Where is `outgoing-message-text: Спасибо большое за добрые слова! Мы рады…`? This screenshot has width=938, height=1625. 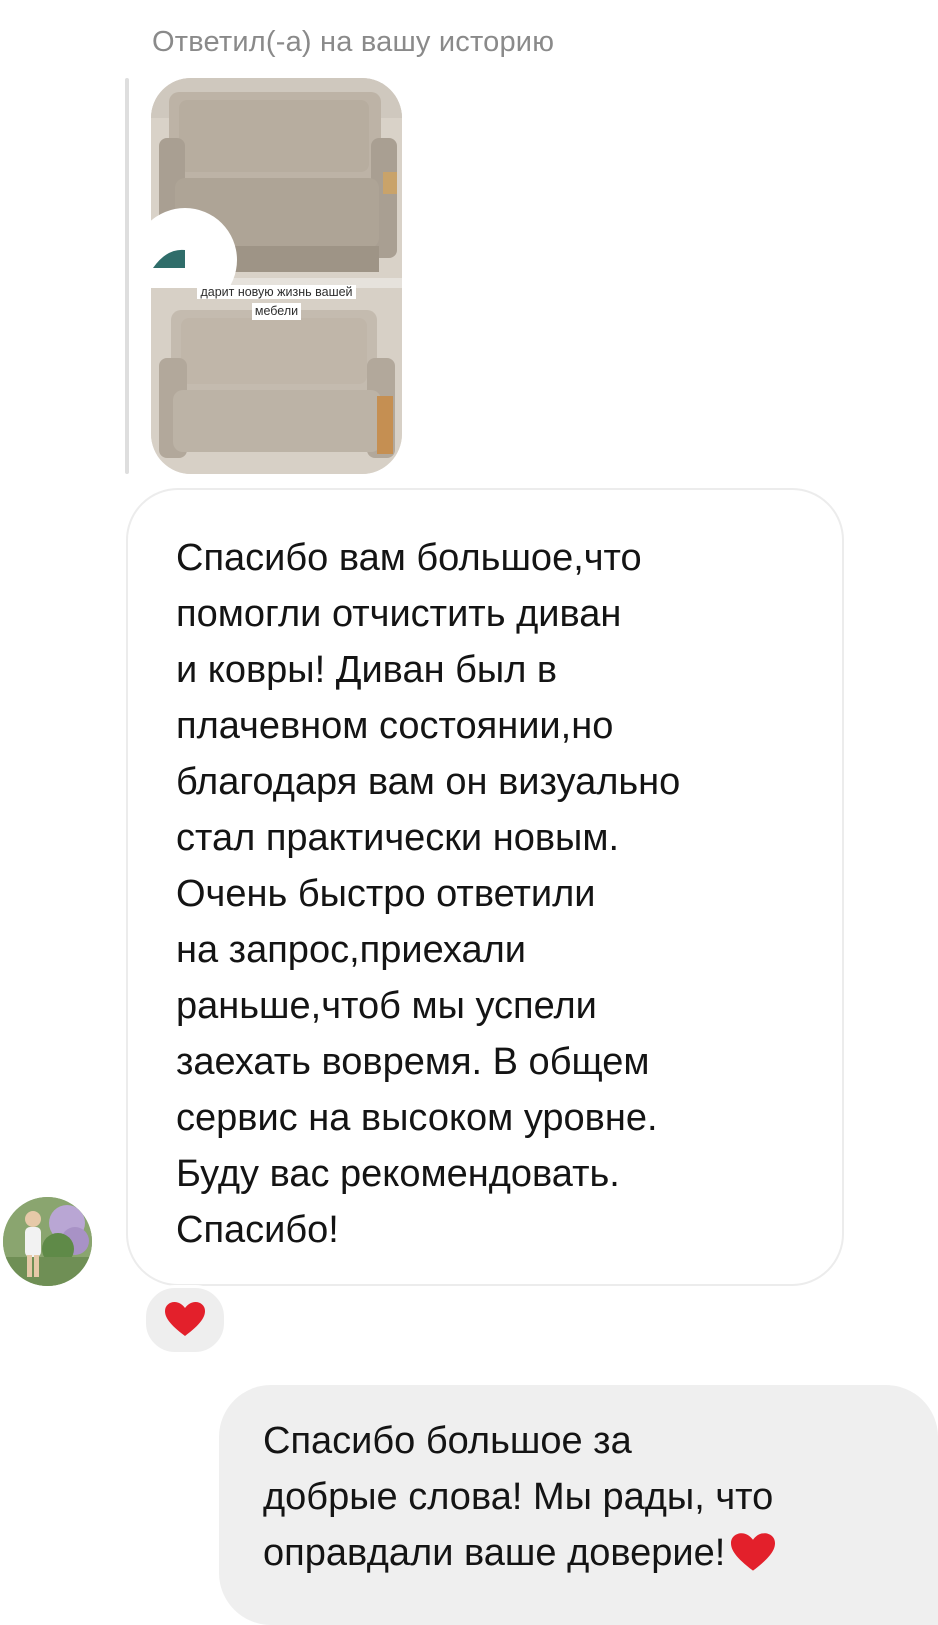
outgoing-message-text: Спасибо большое за добрые слова! Мы рады… is located at coordinates (518, 1497).